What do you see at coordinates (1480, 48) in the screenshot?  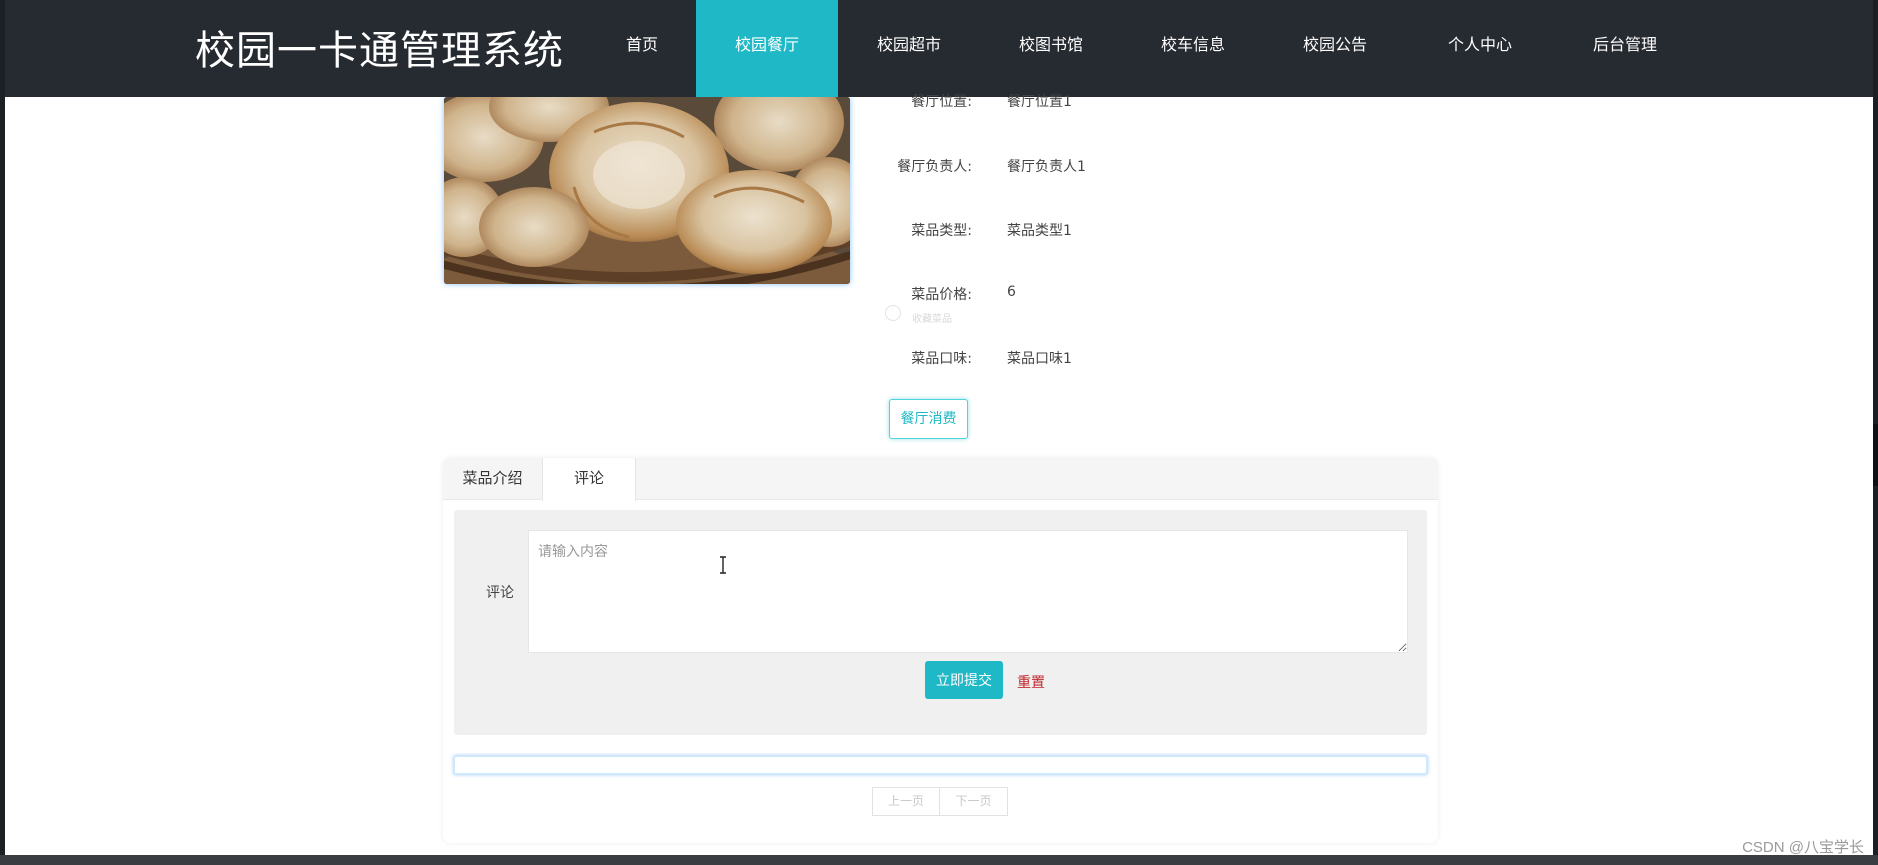 I see `nav-item-profile: 个人中心` at bounding box center [1480, 48].